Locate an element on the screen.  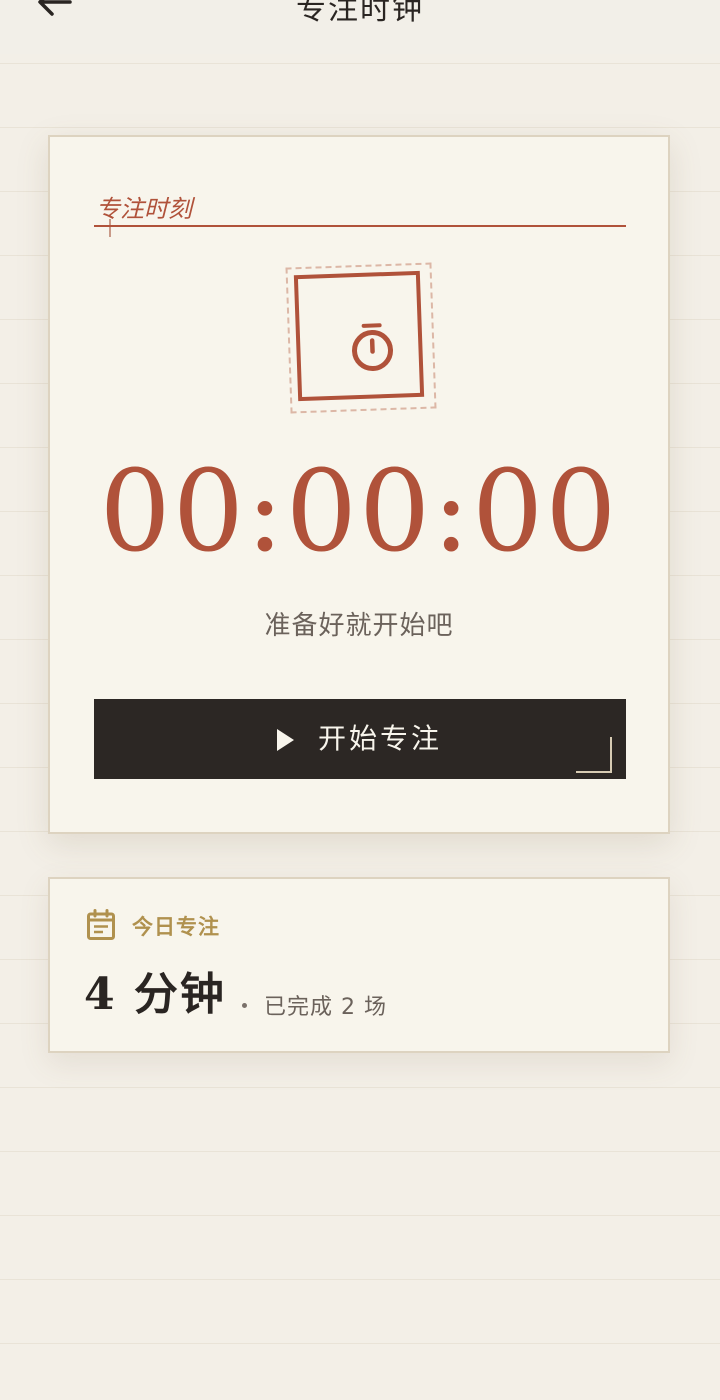
timer-display: 00:00:00 is located at coordinates (359, 512).